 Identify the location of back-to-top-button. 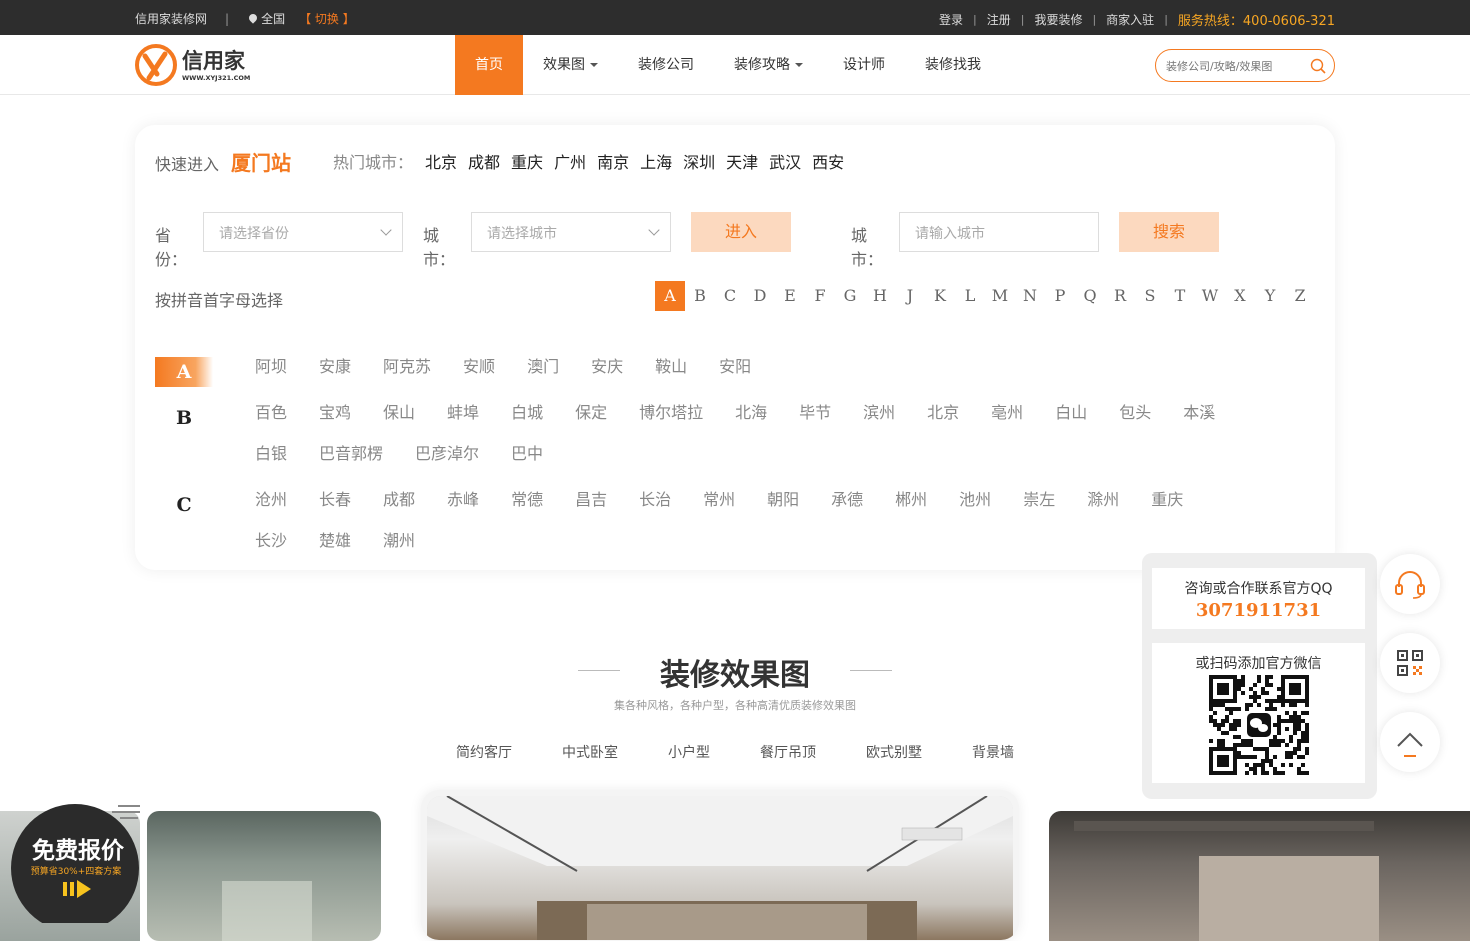
(1410, 742).